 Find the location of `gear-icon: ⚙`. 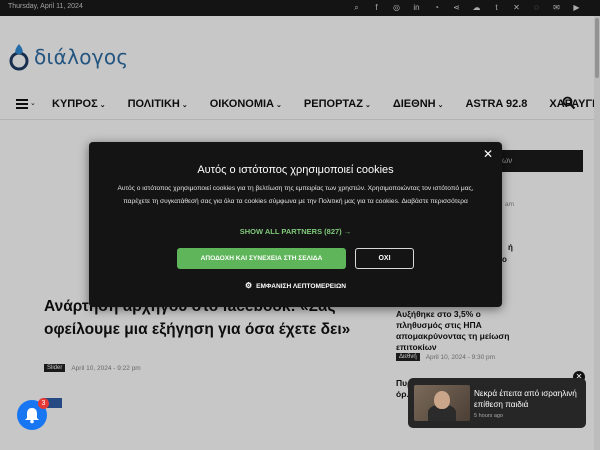

gear-icon: ⚙ is located at coordinates (248, 285).